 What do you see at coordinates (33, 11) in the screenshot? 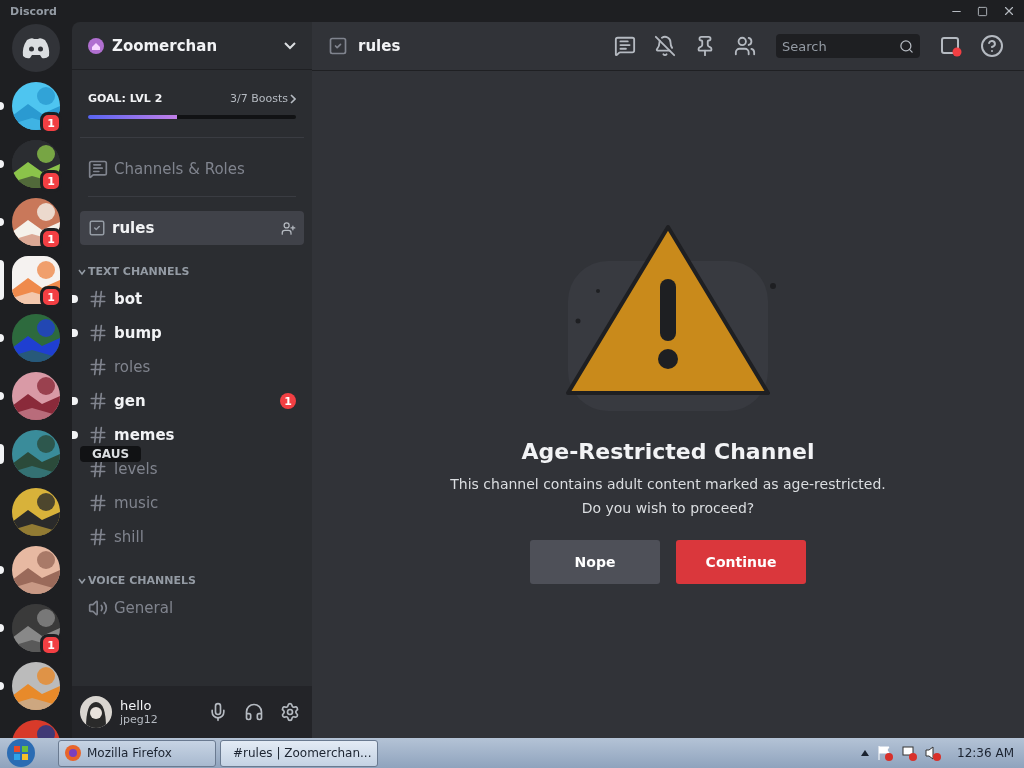
I see `app-title: Discord` at bounding box center [33, 11].